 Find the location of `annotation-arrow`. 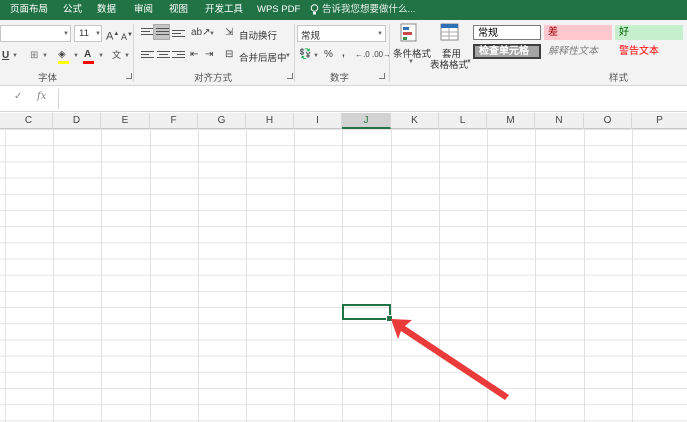

annotation-arrow is located at coordinates (450, 359).